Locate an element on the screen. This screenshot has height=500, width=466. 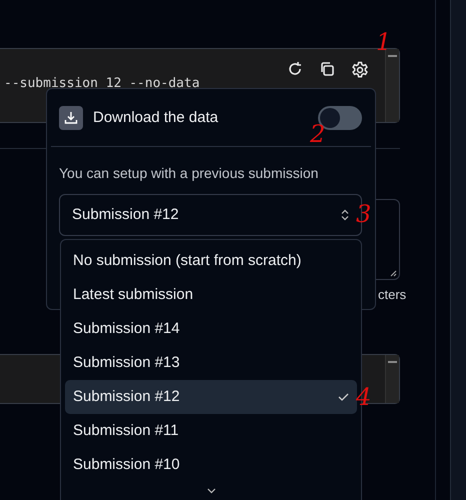
submission-option: Submission #14 is located at coordinates (211, 329).